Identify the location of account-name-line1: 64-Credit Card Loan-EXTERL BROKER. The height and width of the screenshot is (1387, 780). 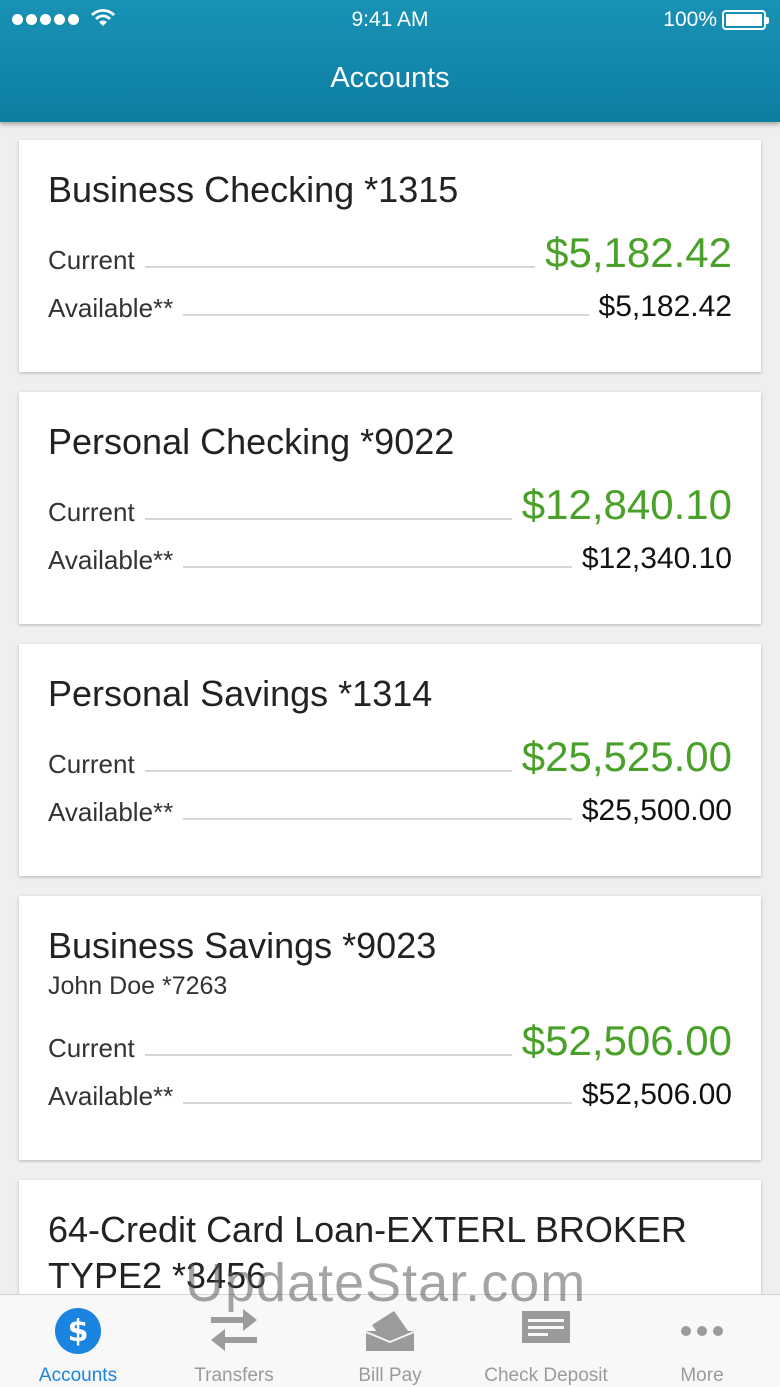
(367, 1229).